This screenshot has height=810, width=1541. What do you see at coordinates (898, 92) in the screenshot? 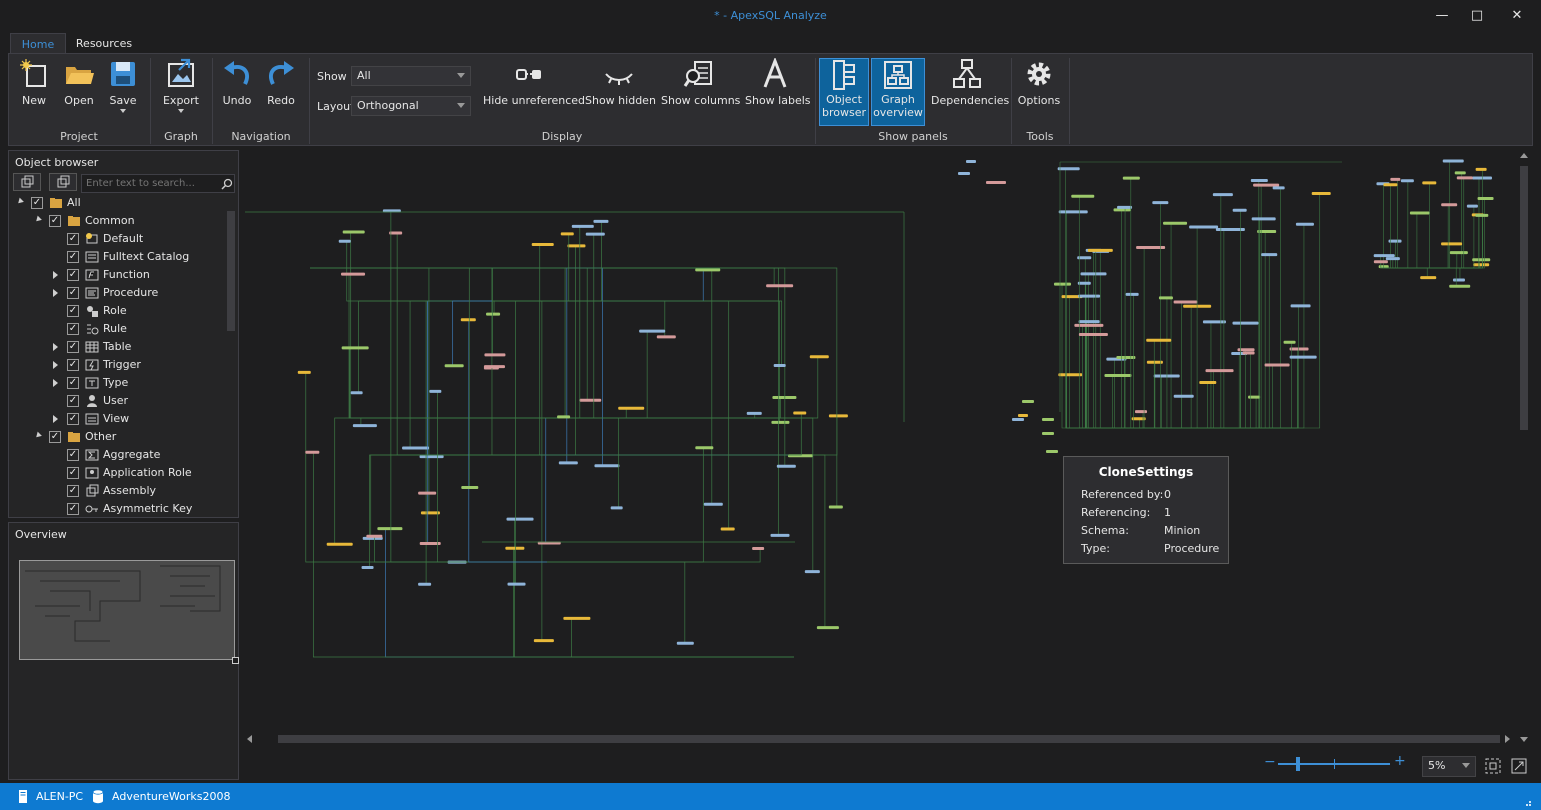
I see `graph-overview-button: Graph overview` at bounding box center [898, 92].